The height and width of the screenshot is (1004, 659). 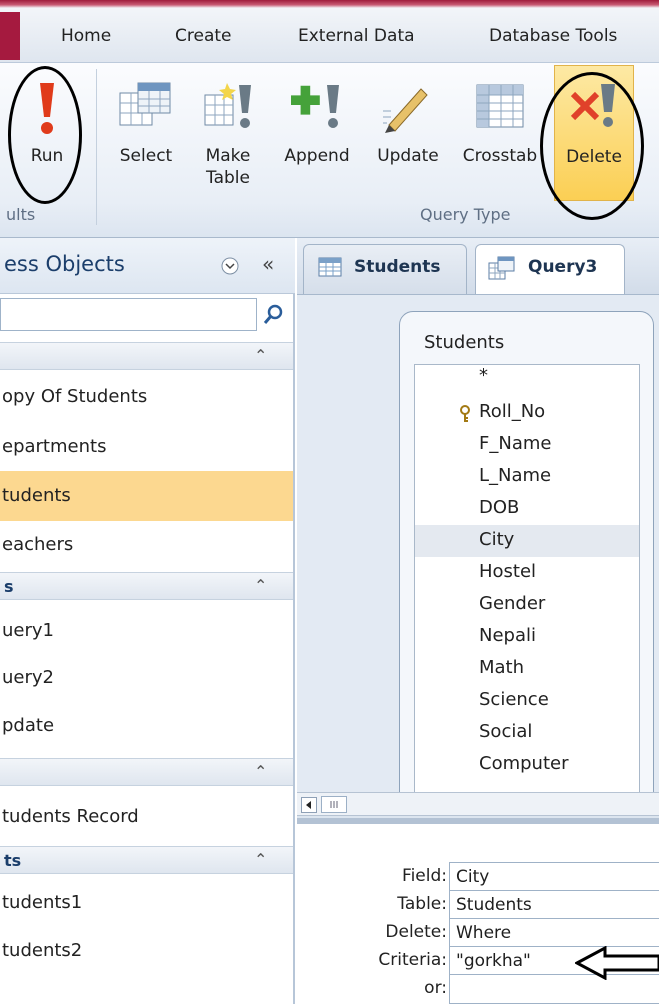 I want to click on make-table-label-line1: Make, so click(x=228, y=156).